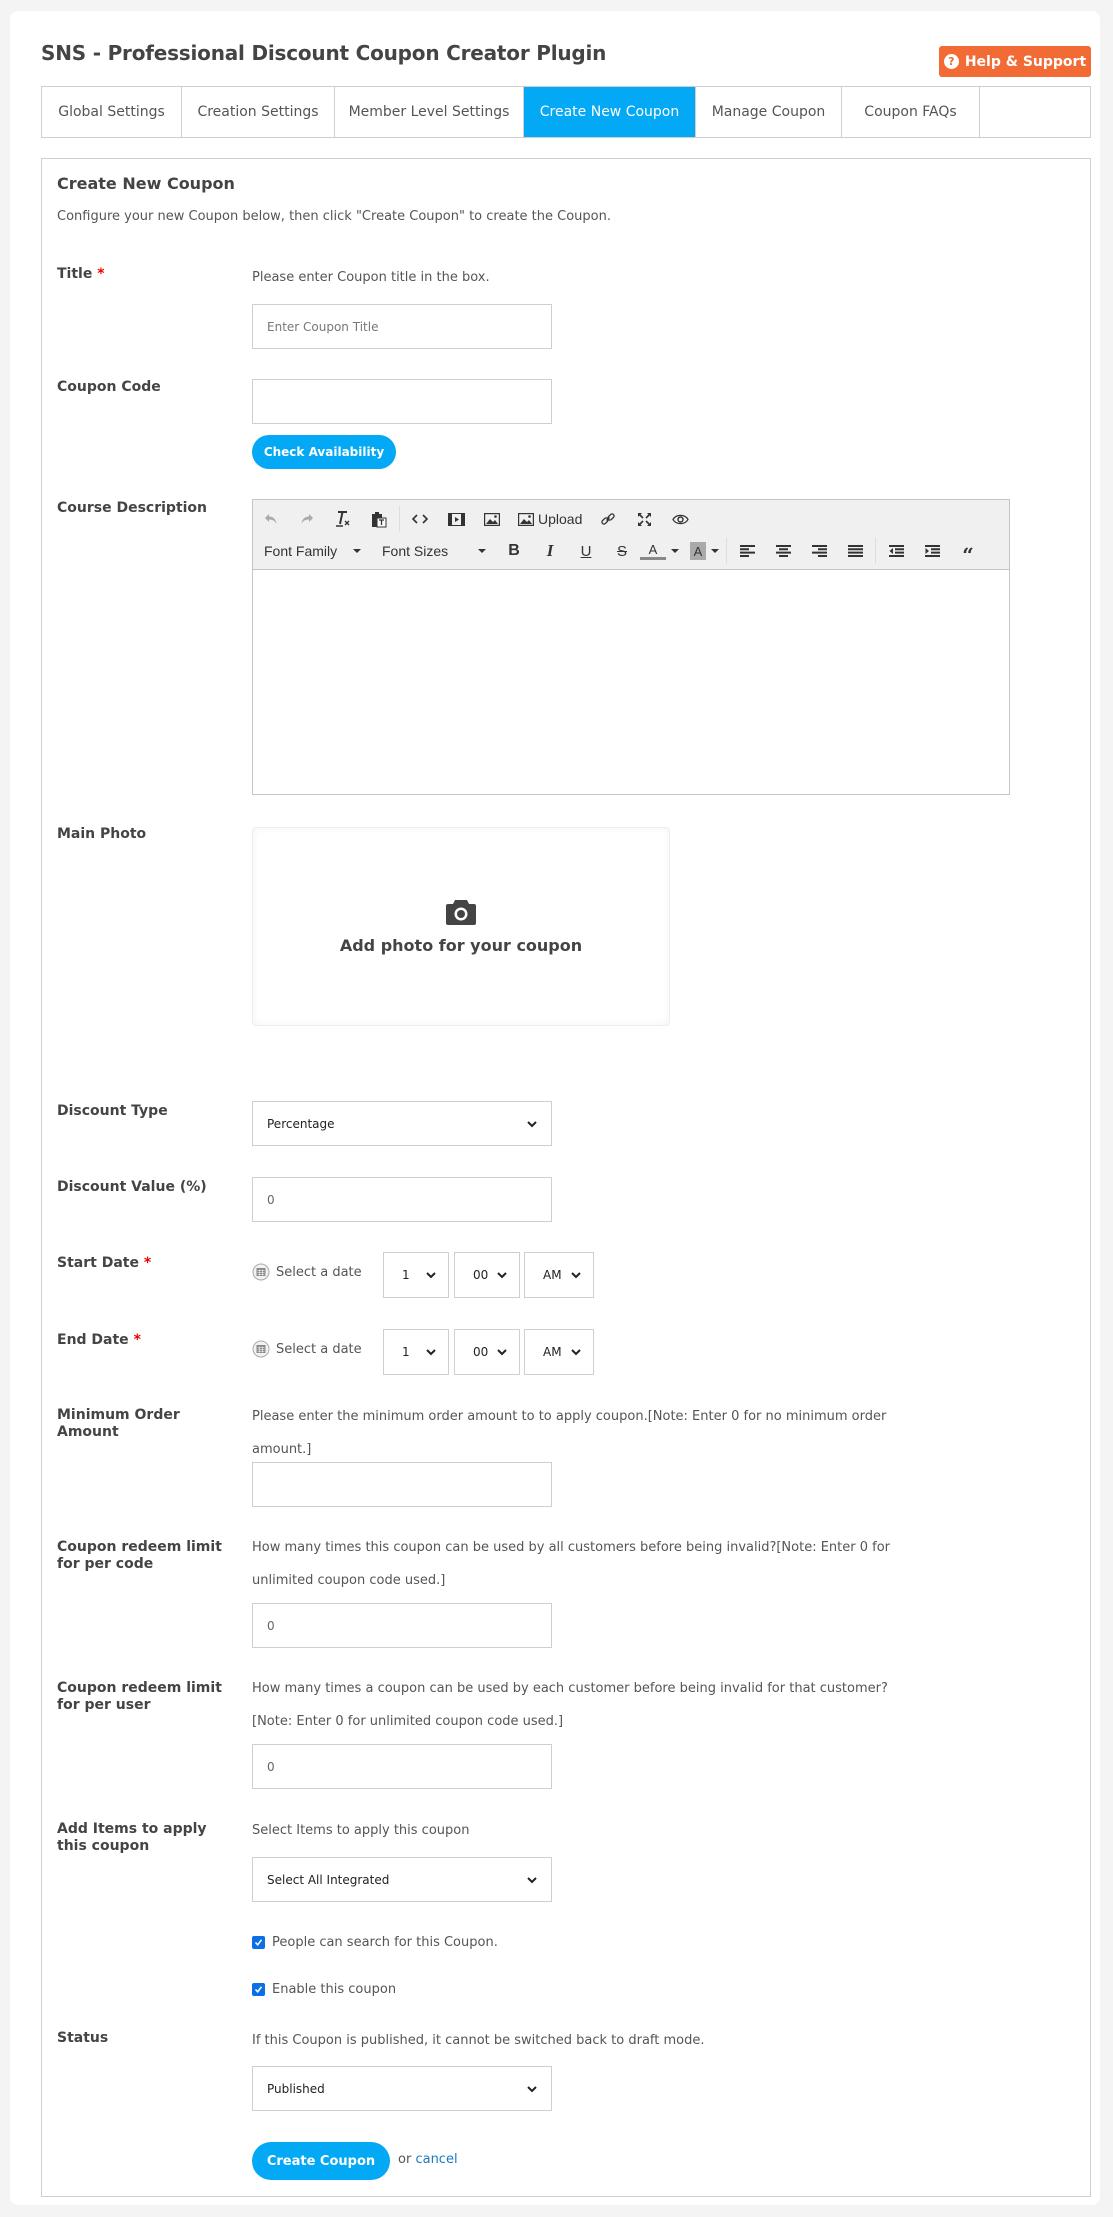 The width and height of the screenshot is (1113, 2217). What do you see at coordinates (715, 551) in the screenshot?
I see `background-color-dropdown` at bounding box center [715, 551].